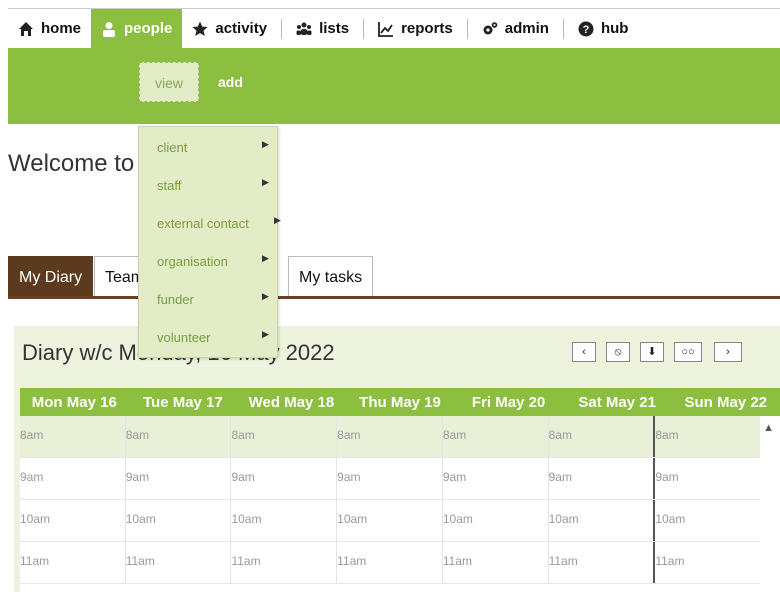 The width and height of the screenshot is (780, 592). I want to click on sub-navigation-bar: view add, so click(394, 86).